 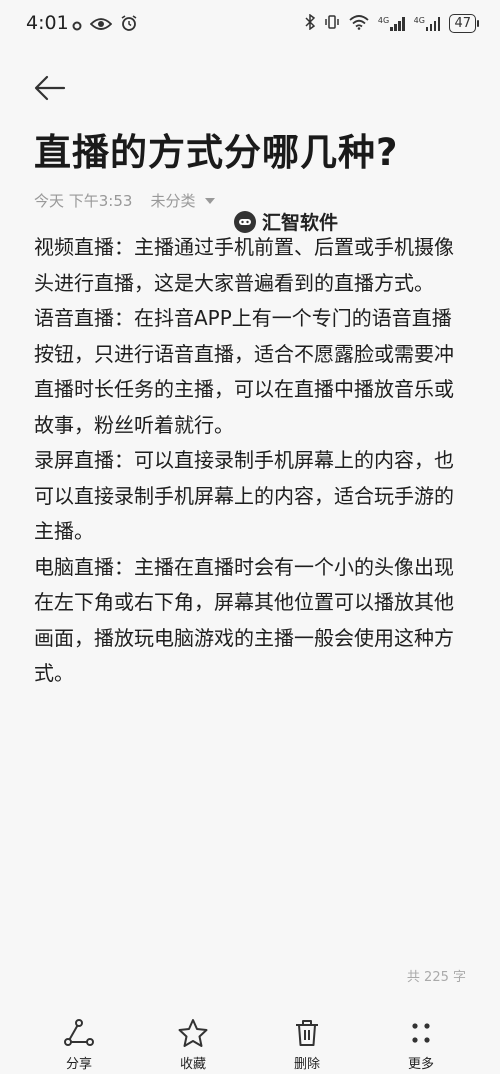 I want to click on star-icon, so click(x=193, y=1033).